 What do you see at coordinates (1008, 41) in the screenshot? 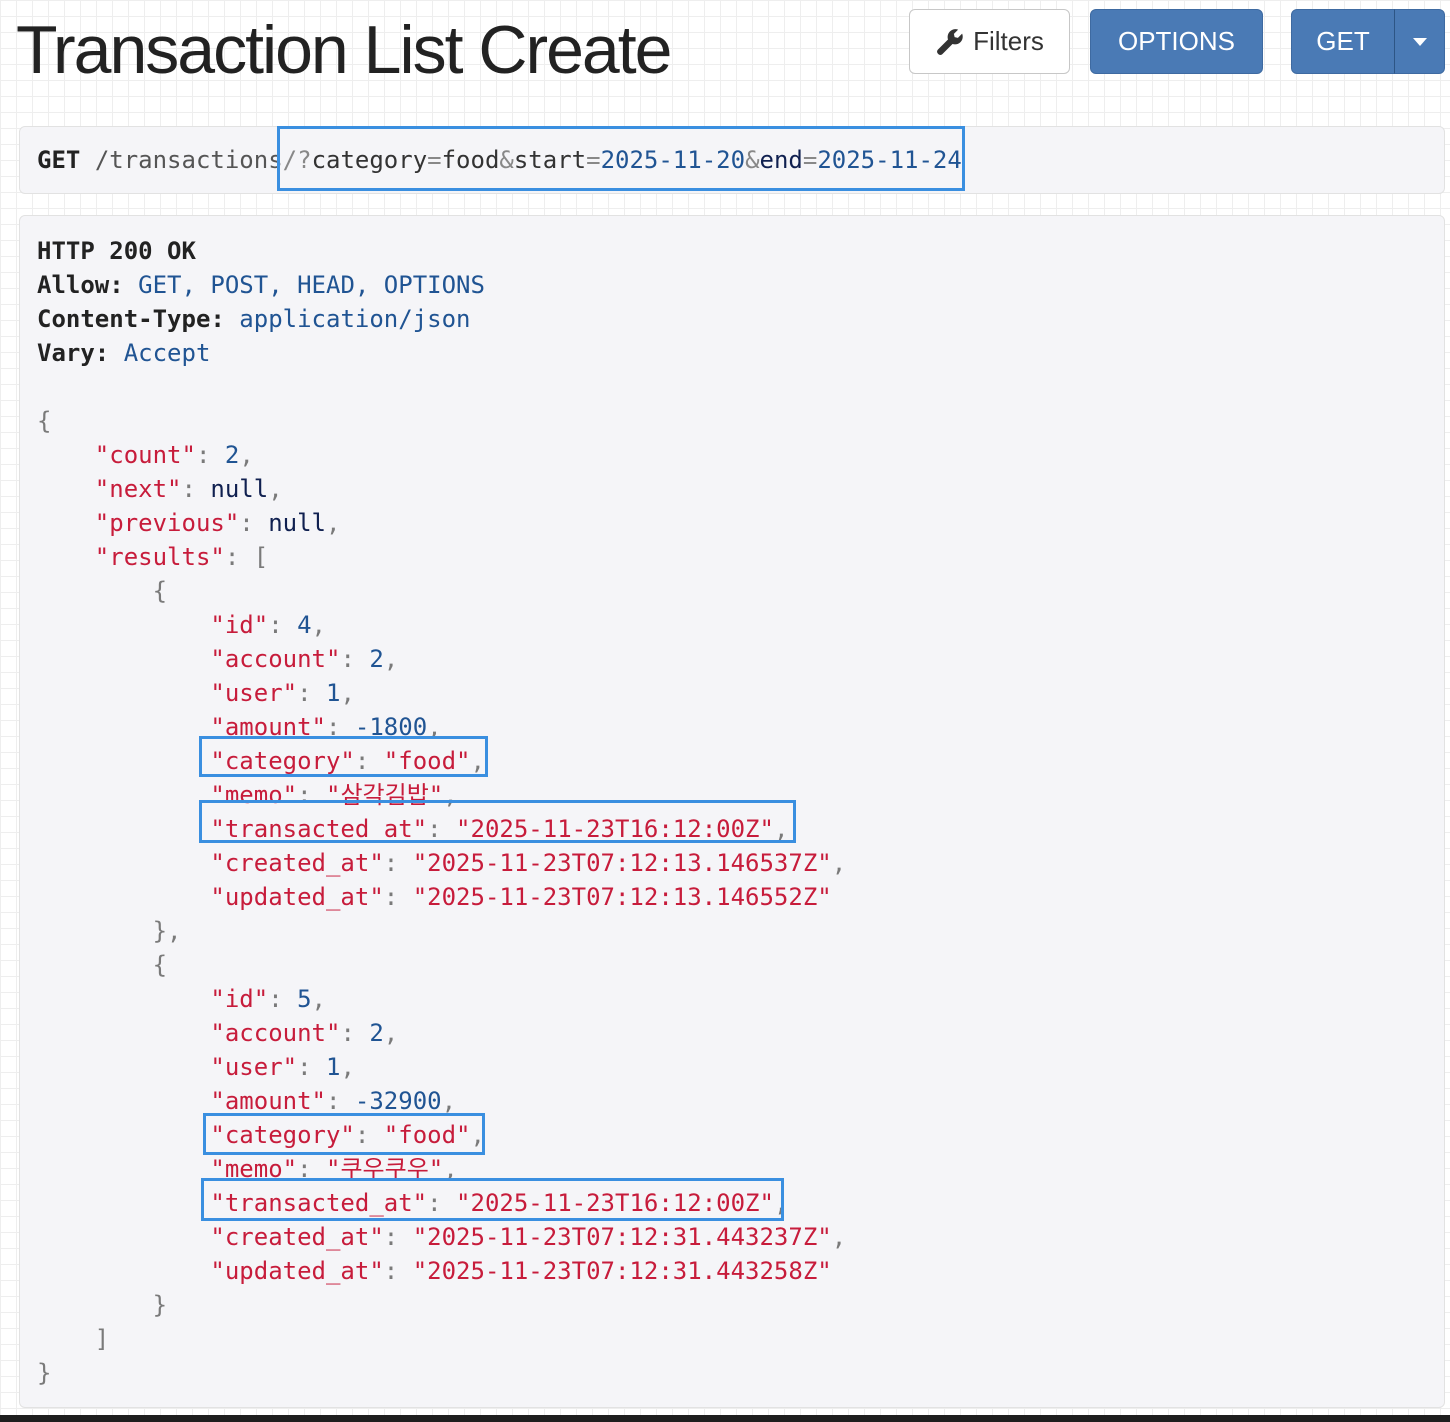
I see `filters-label: Filters` at bounding box center [1008, 41].